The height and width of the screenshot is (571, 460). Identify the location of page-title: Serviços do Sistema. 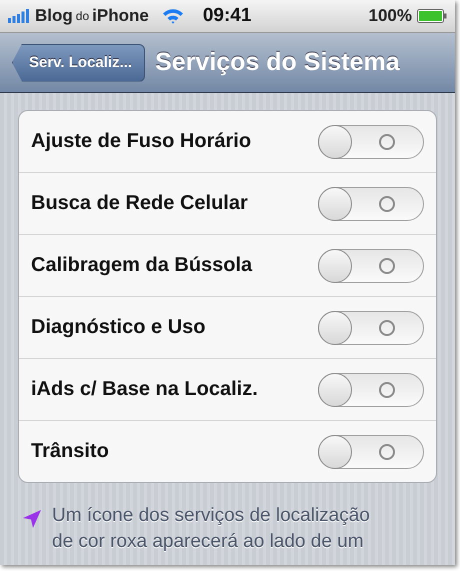
(277, 62).